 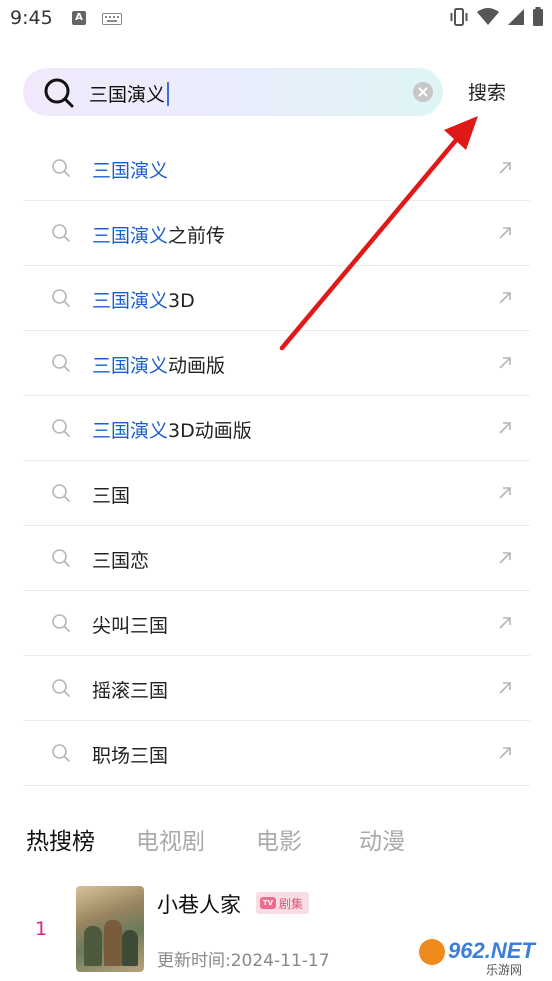 I want to click on tab-tv-series: 电视剧, so click(x=170, y=839).